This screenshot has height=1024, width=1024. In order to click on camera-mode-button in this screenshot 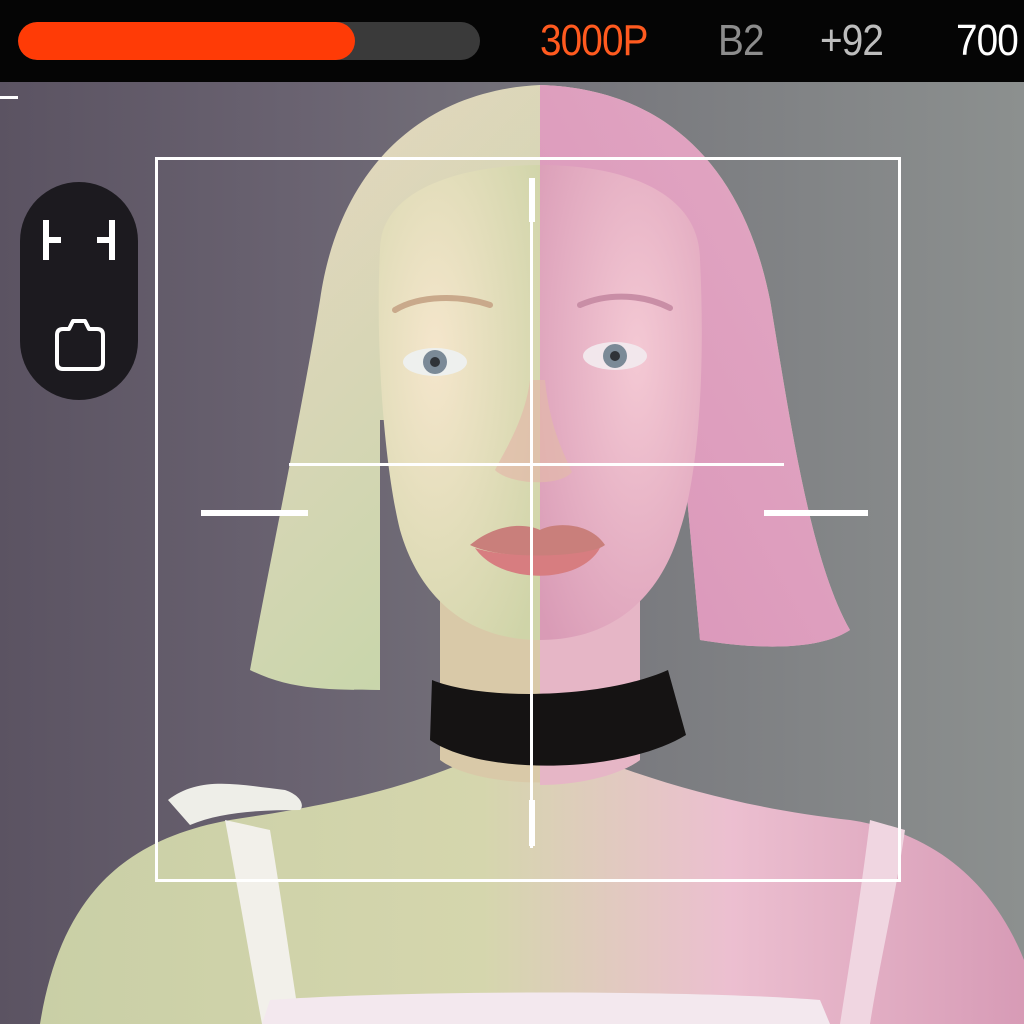, I will do `click(79, 344)`.